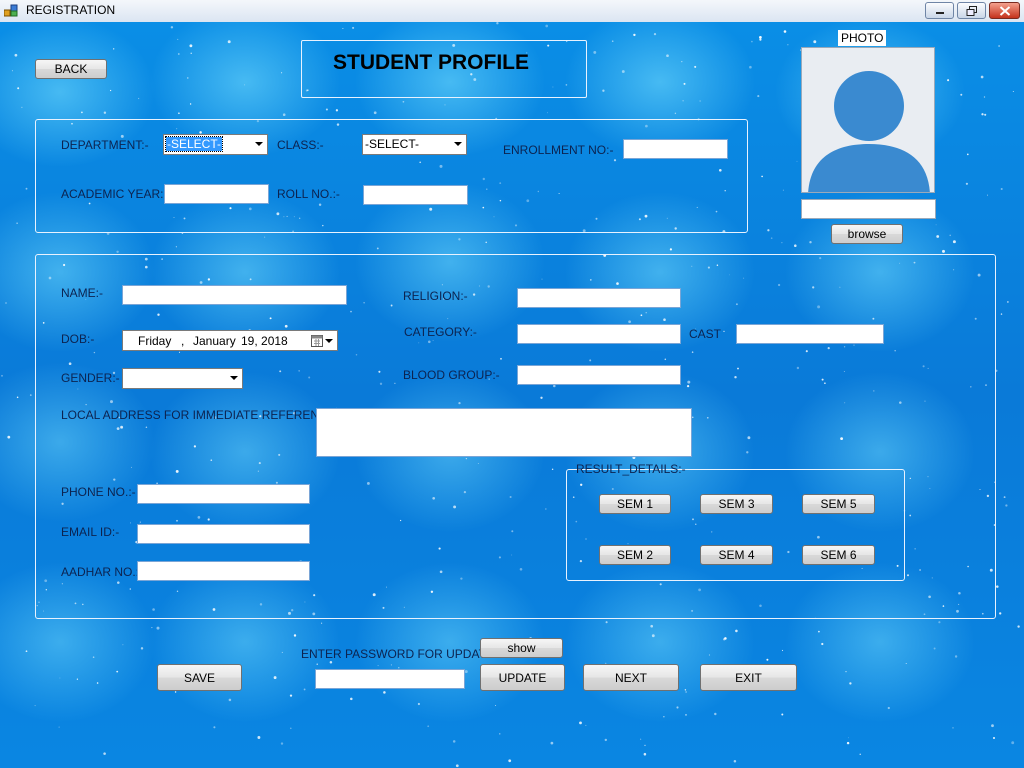  I want to click on person-silhouette-icon, so click(869, 131).